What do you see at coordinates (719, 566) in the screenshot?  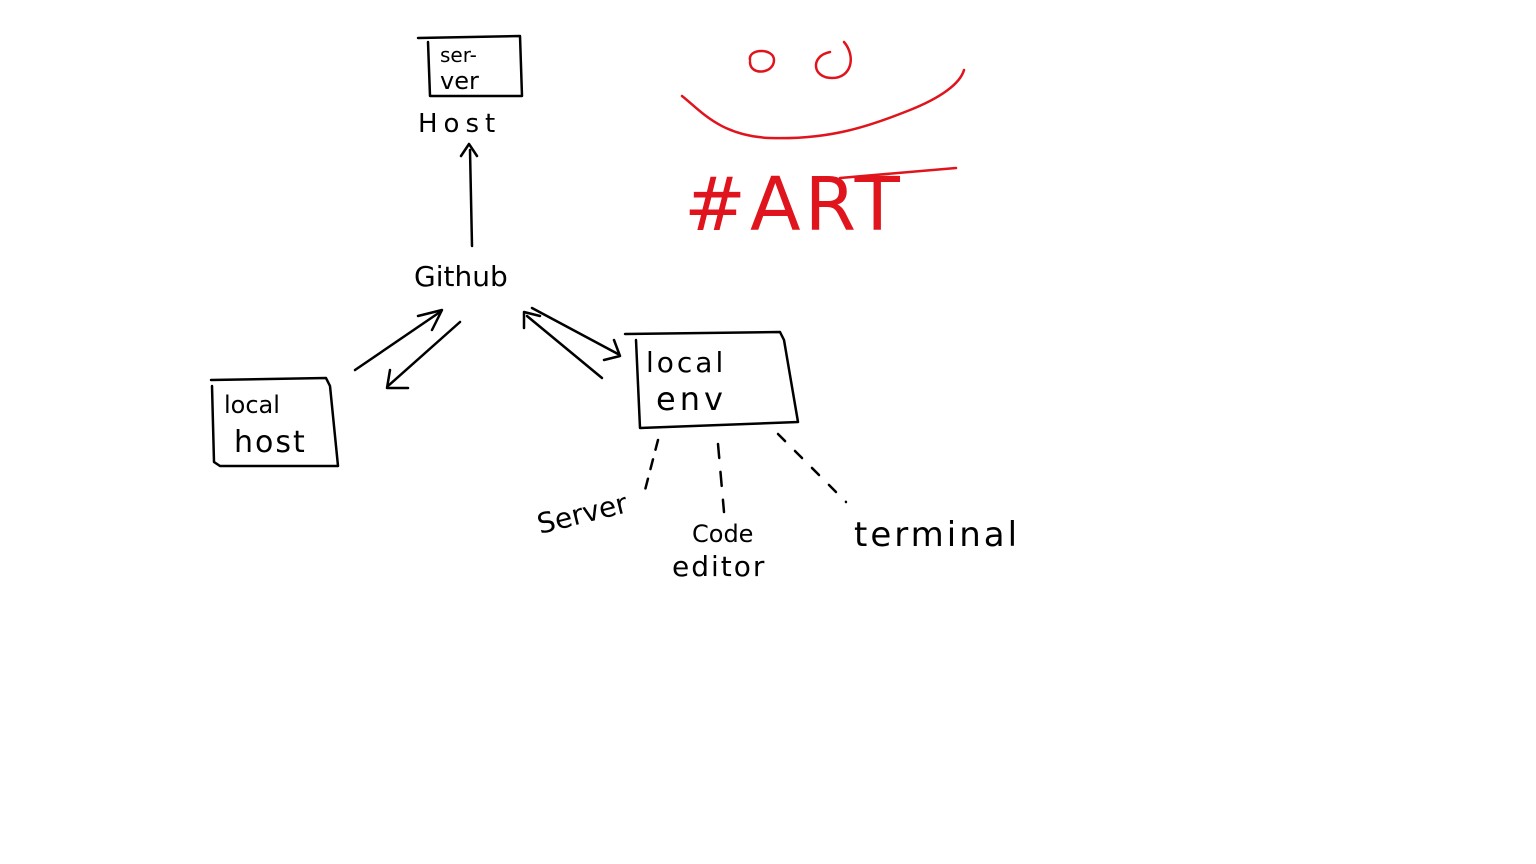 I see `code-editor-label-line2: editor` at bounding box center [719, 566].